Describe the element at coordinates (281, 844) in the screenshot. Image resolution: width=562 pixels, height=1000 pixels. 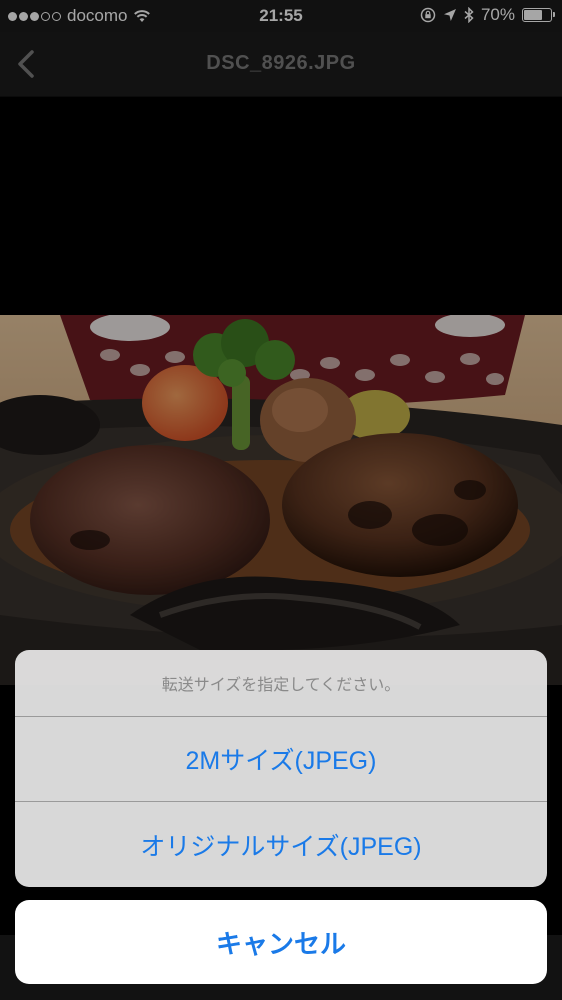
I see `option-original-jpeg-button: オリジナルサイズ(JPEG)` at that location.